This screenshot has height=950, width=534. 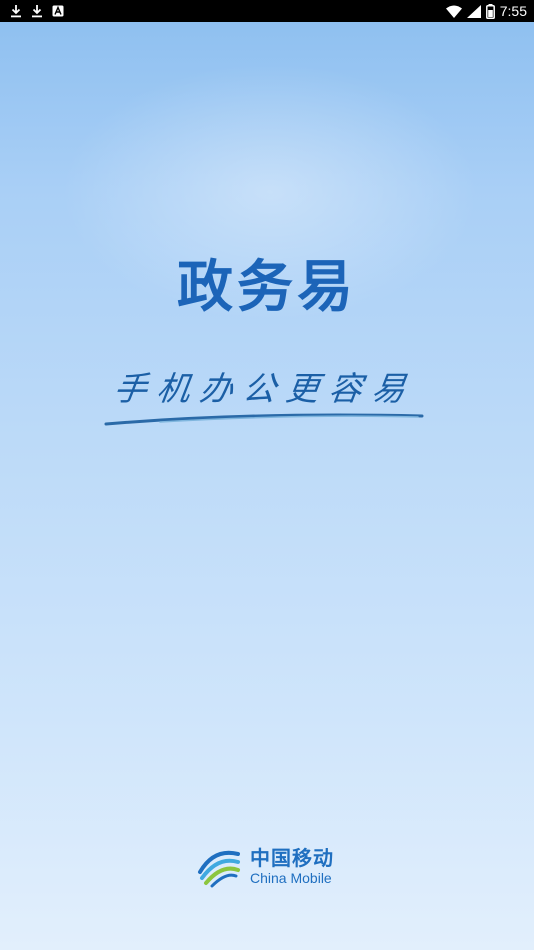 I want to click on status-time: 7:55, so click(x=513, y=11).